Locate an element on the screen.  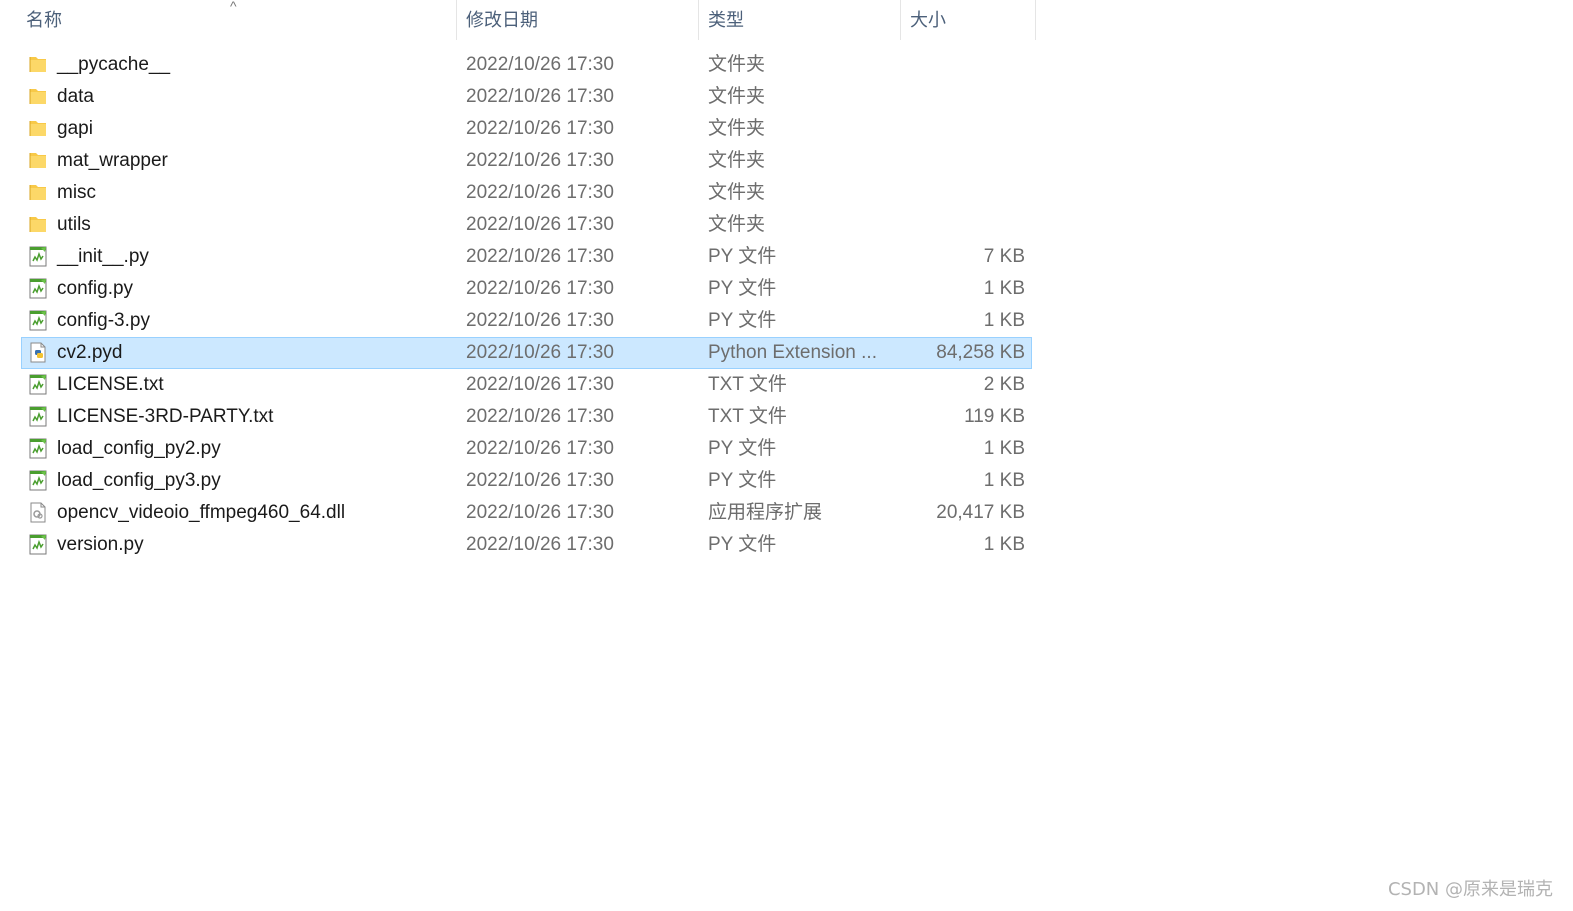
file-name: cv2.pyd is located at coordinates (89, 353).